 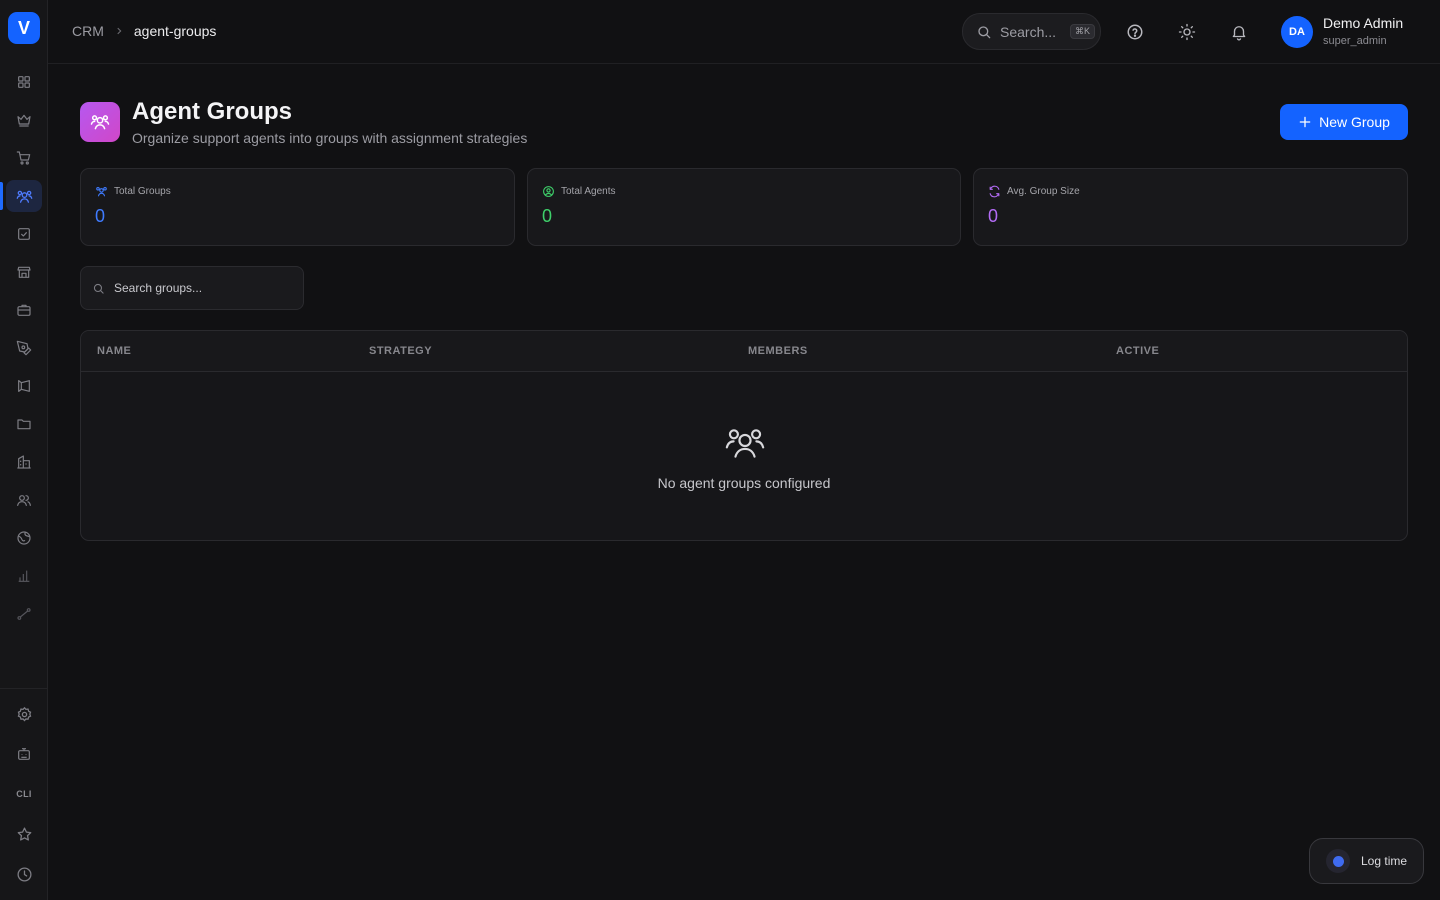 What do you see at coordinates (1190, 207) in the screenshot?
I see `stat-card-avg-group-size: Avg. Group Size 0` at bounding box center [1190, 207].